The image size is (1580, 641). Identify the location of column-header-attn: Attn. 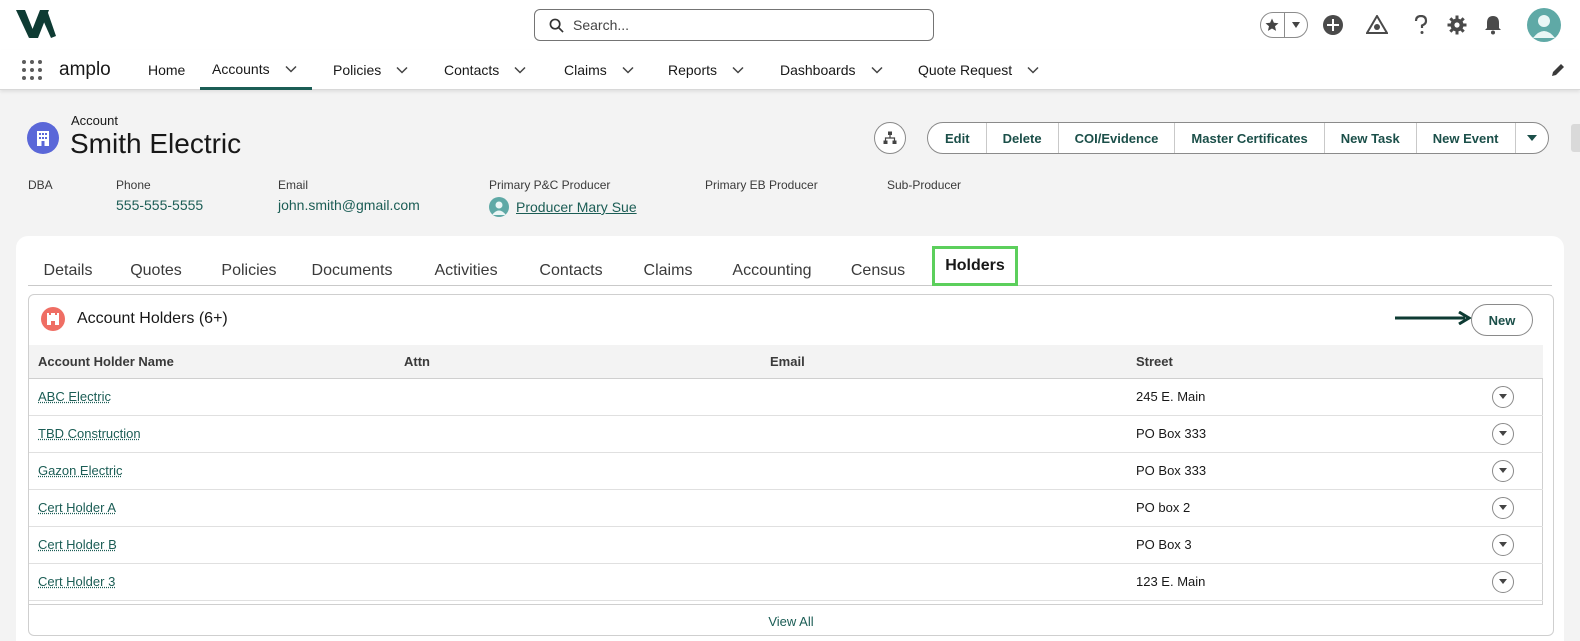
(578, 362).